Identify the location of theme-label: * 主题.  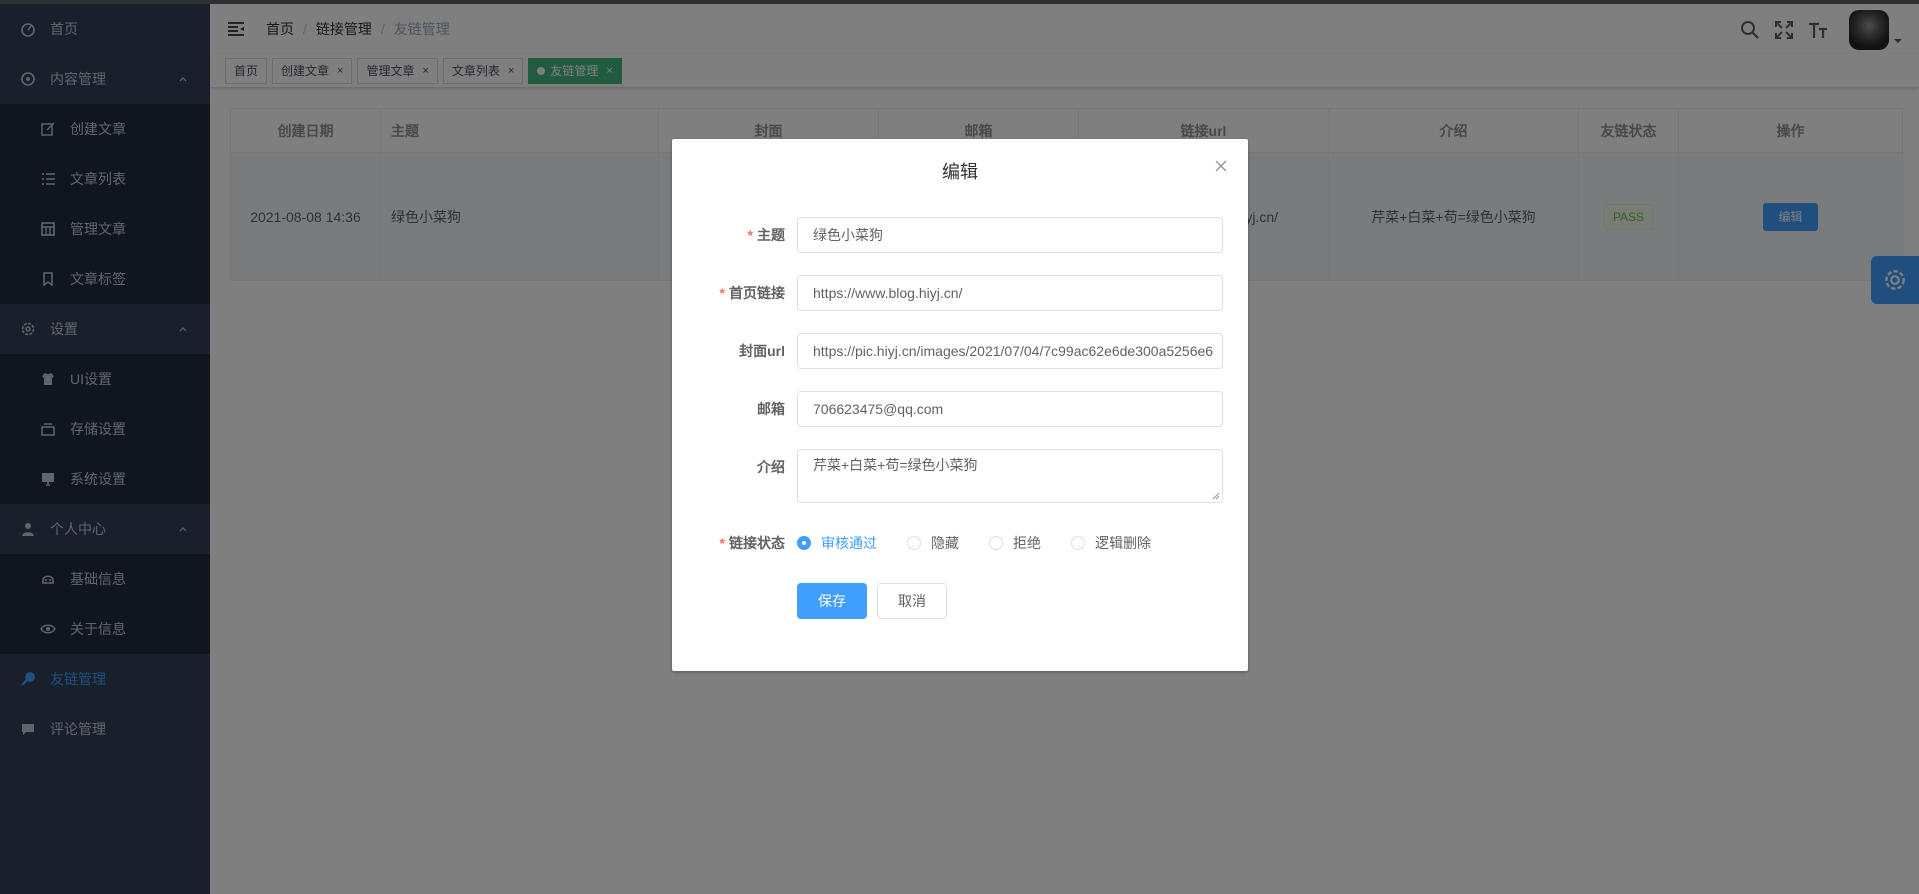
(747, 235).